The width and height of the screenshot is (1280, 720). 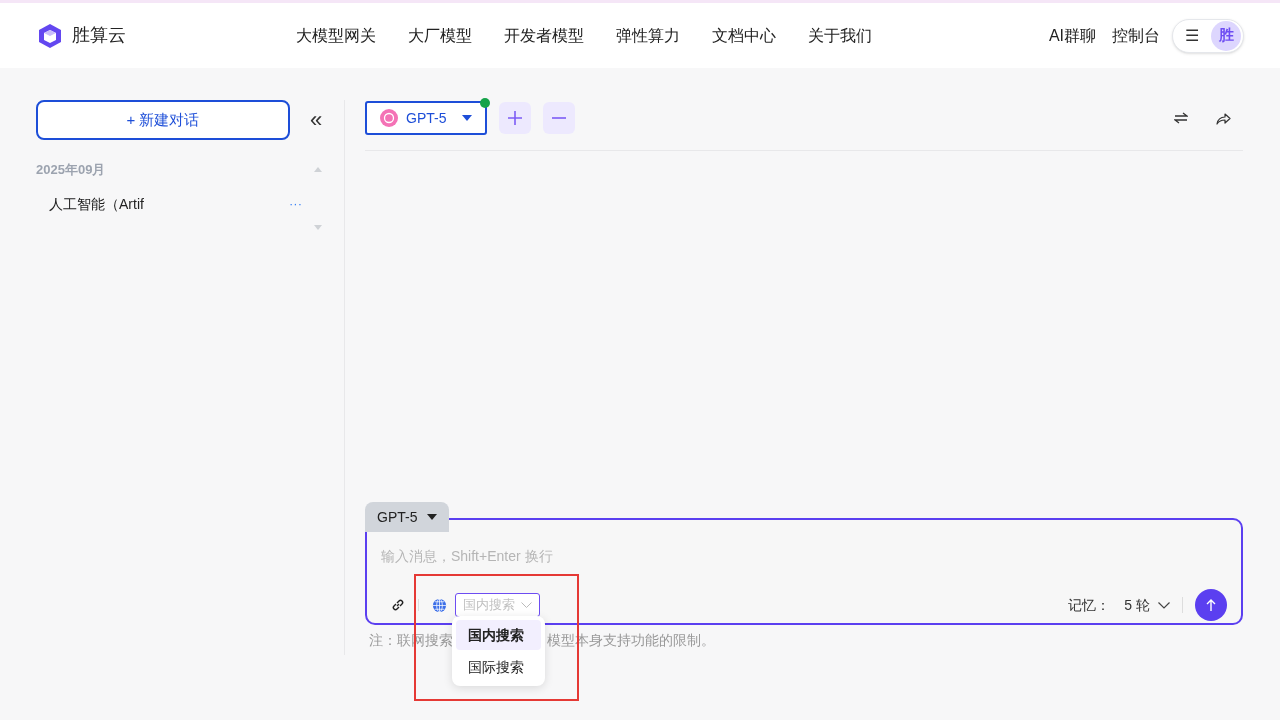 I want to click on brand-name: 胜算云, so click(x=99, y=35).